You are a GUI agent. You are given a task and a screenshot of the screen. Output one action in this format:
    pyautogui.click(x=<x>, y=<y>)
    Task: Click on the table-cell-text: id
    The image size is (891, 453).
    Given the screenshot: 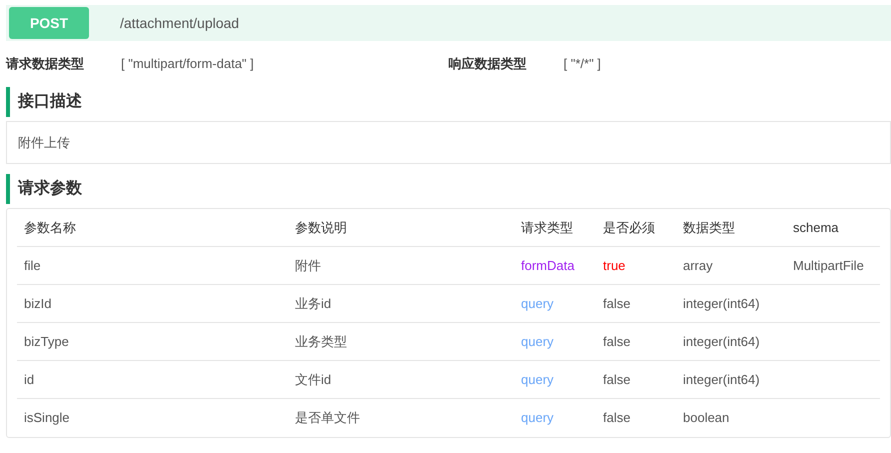 What is the action you would take?
    pyautogui.click(x=29, y=379)
    